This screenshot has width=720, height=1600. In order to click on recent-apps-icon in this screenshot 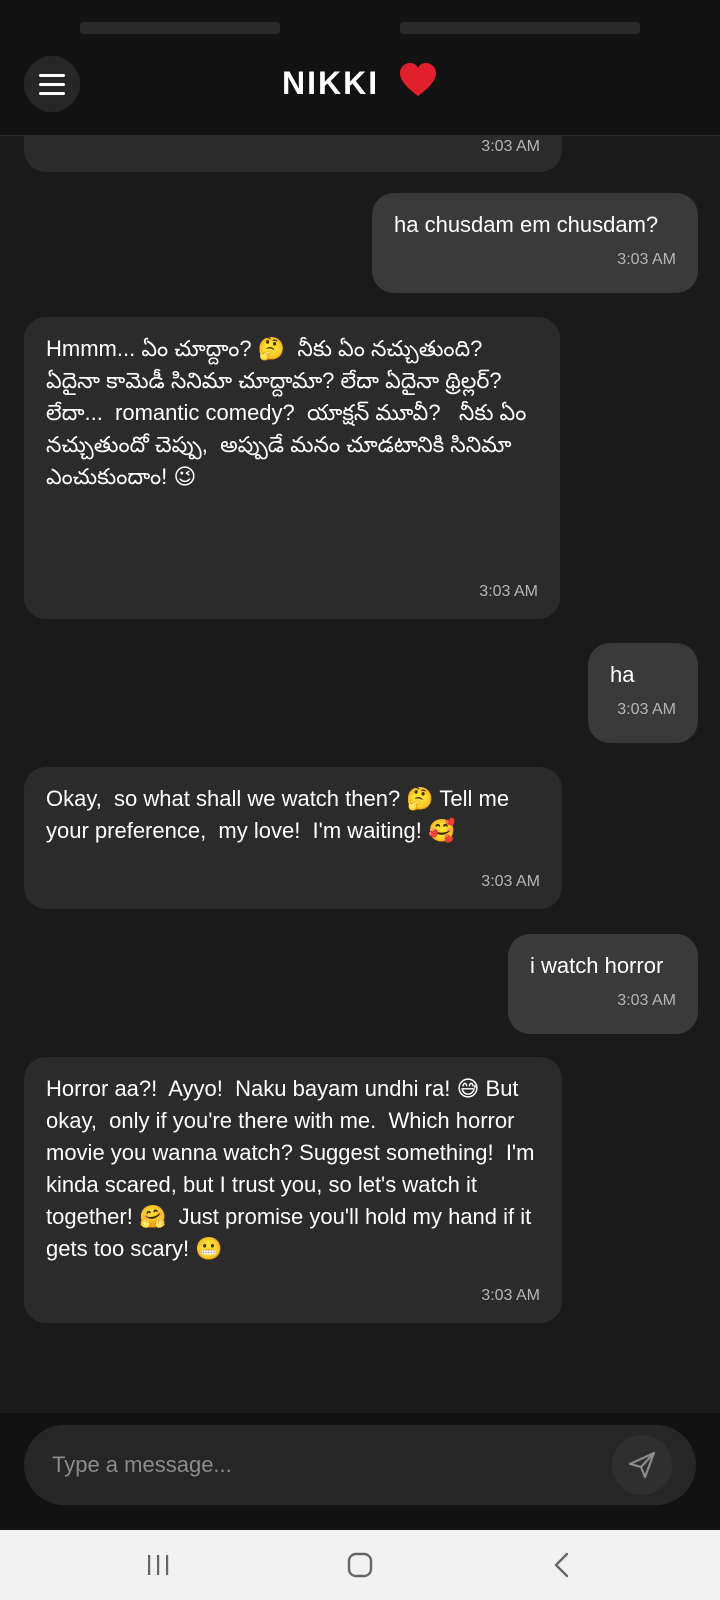, I will do `click(158, 1565)`.